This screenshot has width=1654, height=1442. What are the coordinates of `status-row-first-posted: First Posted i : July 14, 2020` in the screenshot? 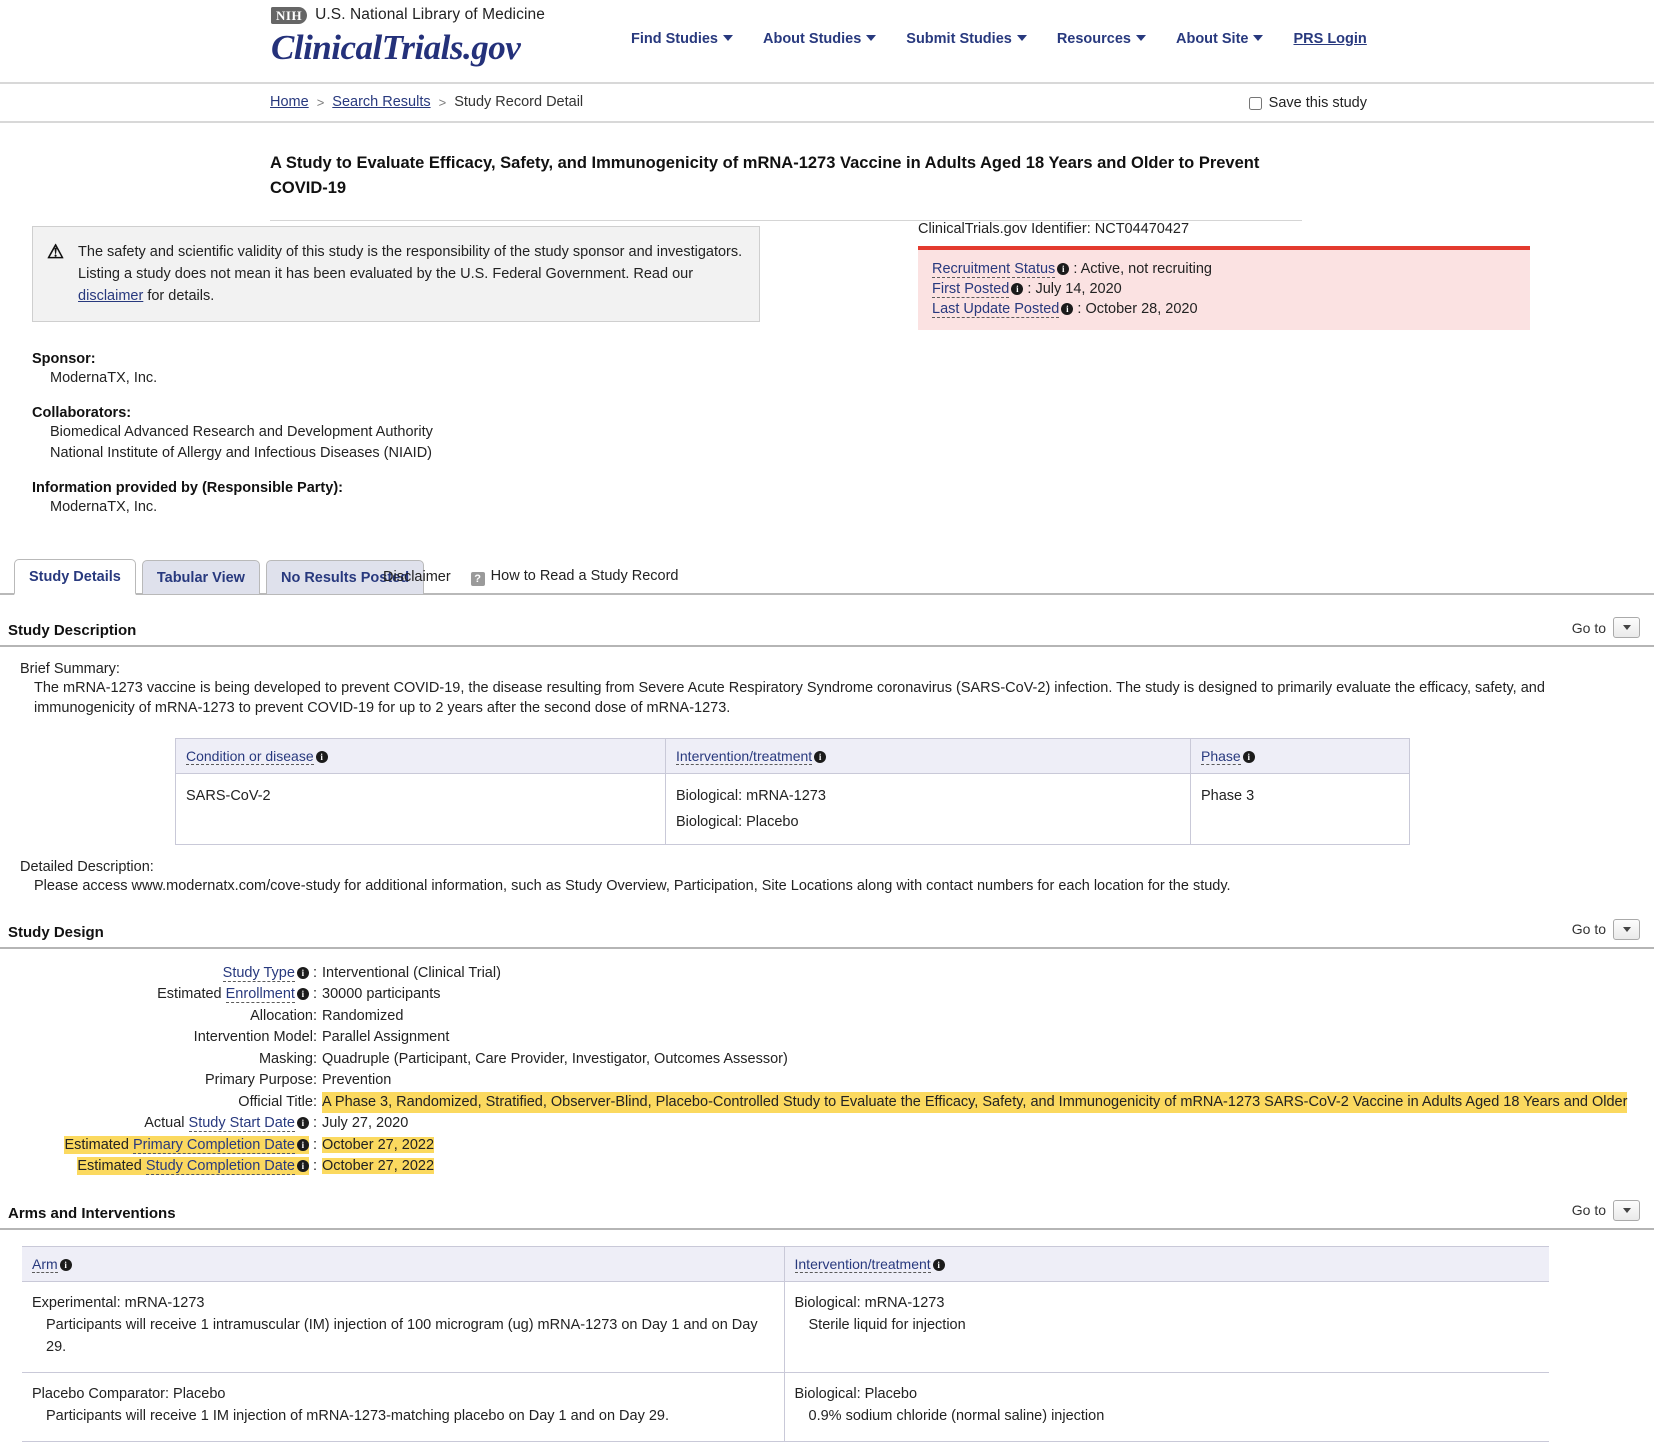 It's located at (1231, 289).